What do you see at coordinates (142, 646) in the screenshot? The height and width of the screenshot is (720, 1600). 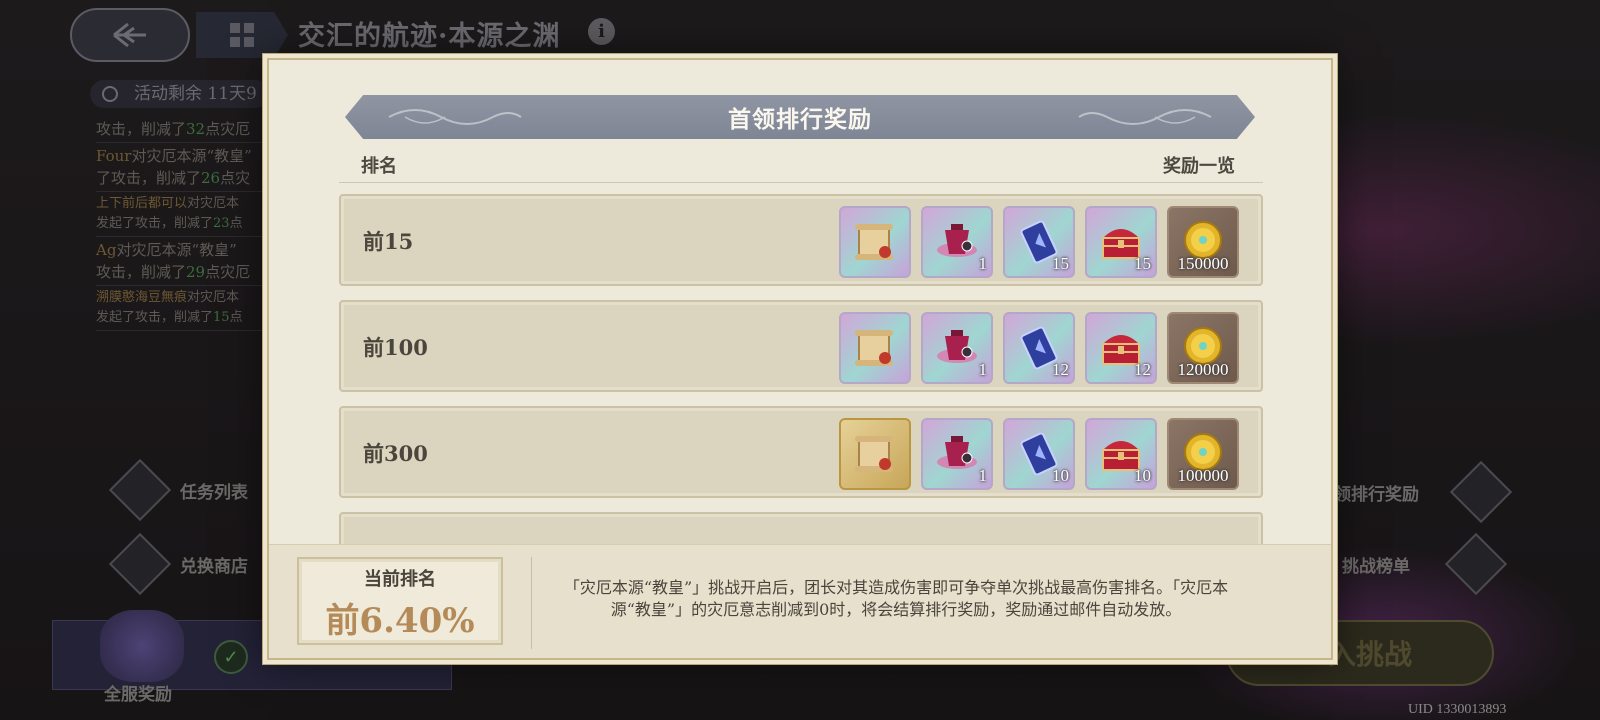 I see `server-reward-chest-icon` at bounding box center [142, 646].